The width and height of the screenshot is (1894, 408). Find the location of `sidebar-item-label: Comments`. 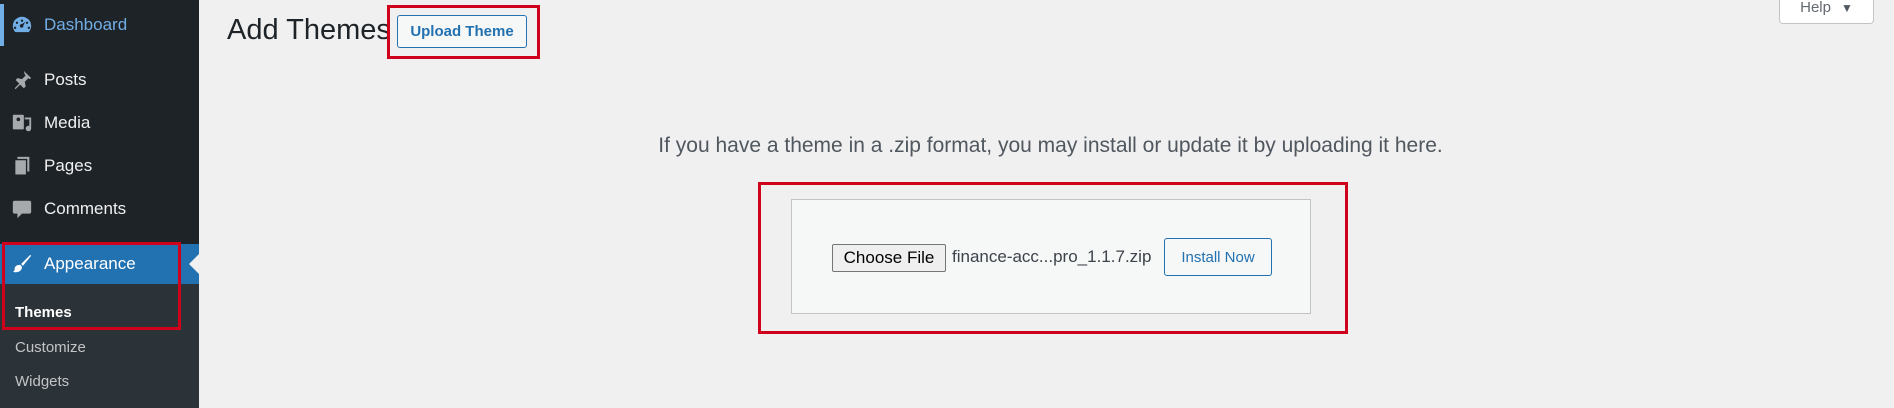

sidebar-item-label: Comments is located at coordinates (85, 208).